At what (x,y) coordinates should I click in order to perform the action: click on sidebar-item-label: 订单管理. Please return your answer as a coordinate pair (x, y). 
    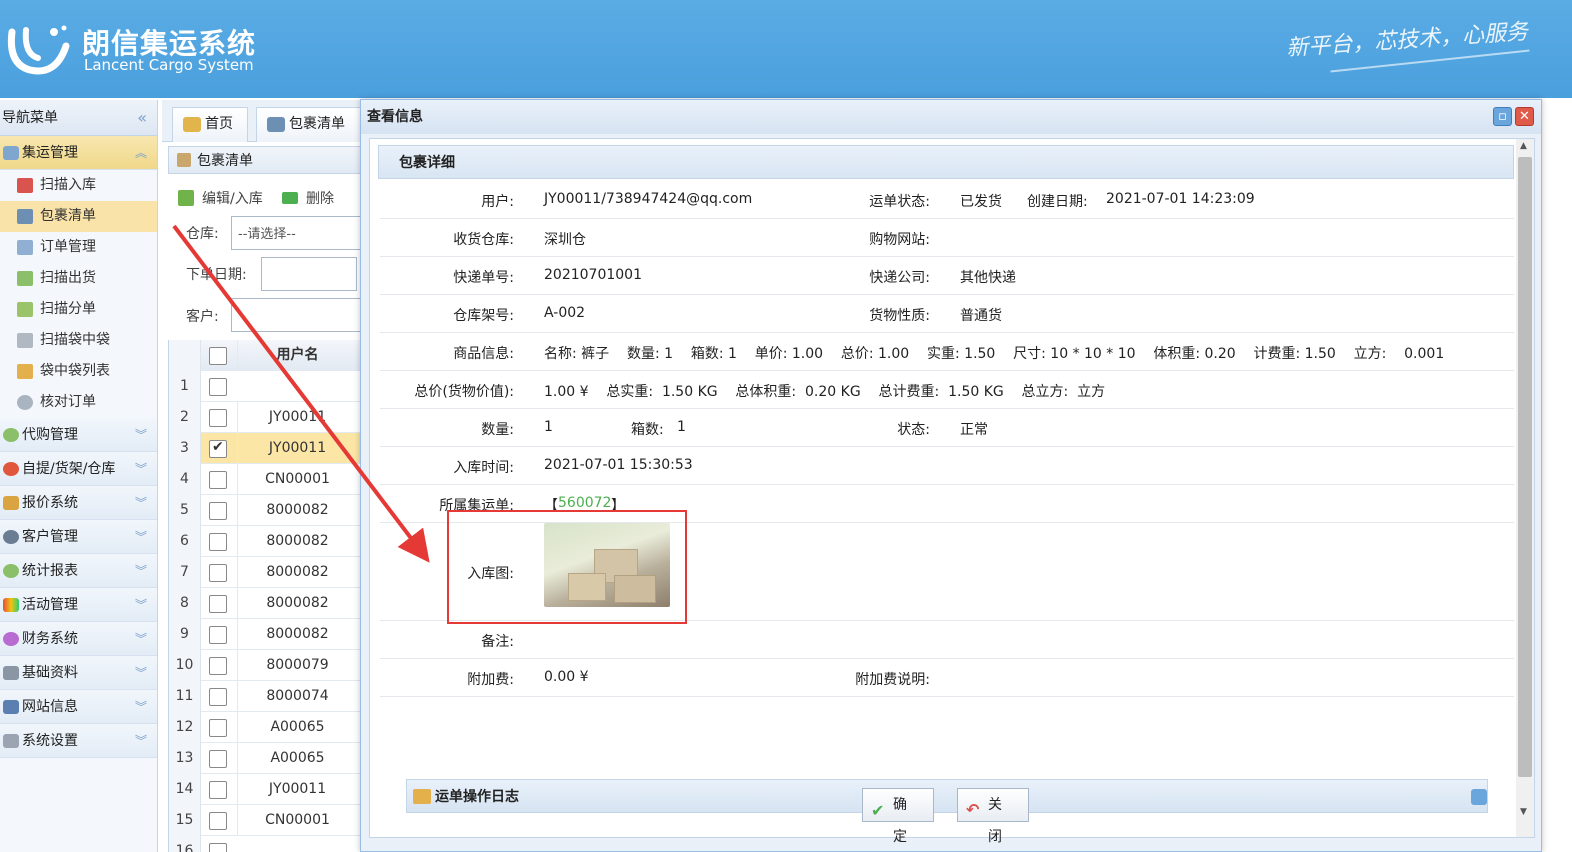
    Looking at the image, I should click on (68, 247).